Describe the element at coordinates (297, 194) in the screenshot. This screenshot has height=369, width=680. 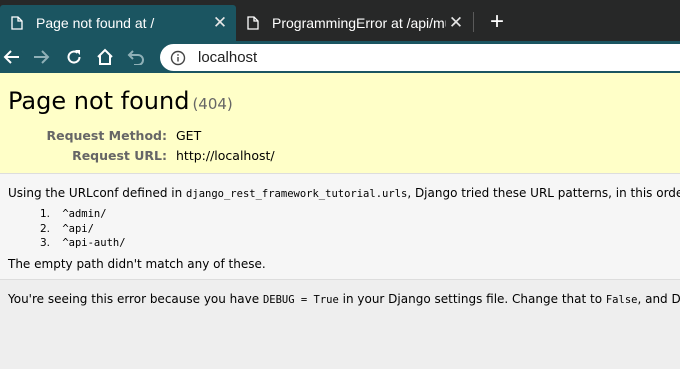
I see `urlconf-module: django_rest_framework_tutorial.urls` at that location.